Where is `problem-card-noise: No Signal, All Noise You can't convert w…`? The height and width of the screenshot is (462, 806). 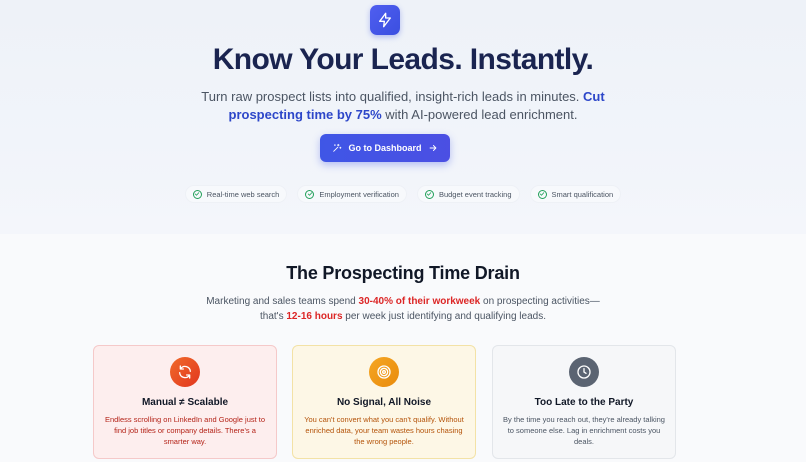 problem-card-noise: No Signal, All Noise You can't convert w… is located at coordinates (384, 402).